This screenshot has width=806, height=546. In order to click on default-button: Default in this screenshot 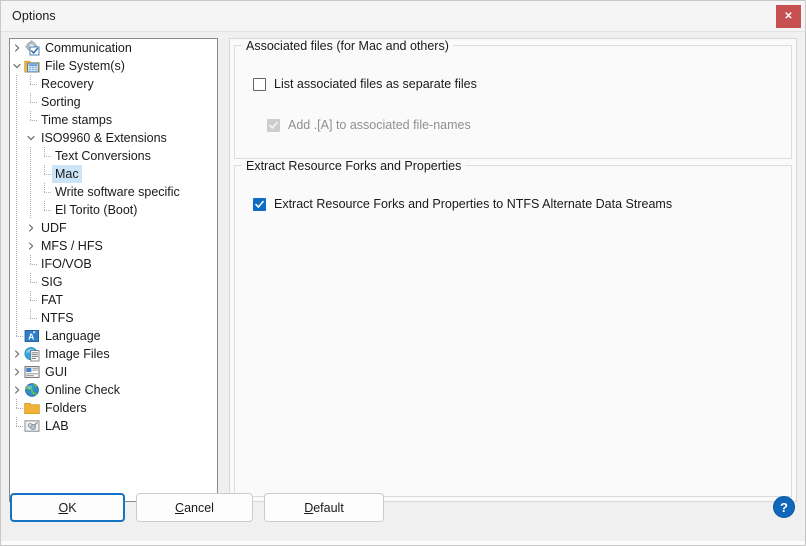, I will do `click(324, 507)`.